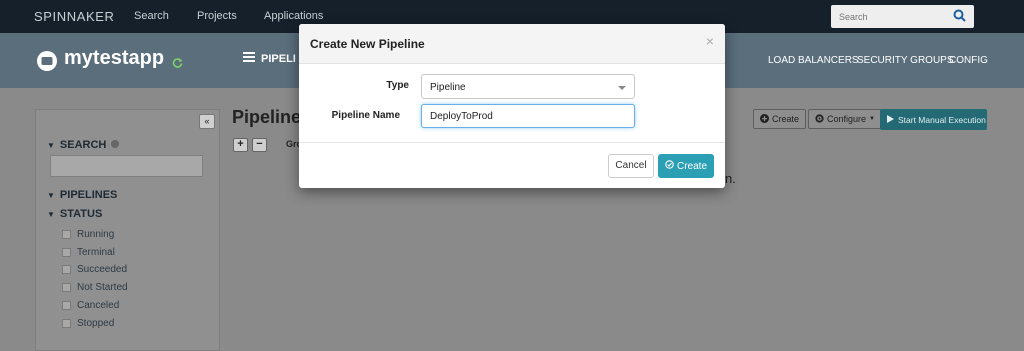 This screenshot has height=351, width=1024. I want to click on help-icon, so click(115, 145).